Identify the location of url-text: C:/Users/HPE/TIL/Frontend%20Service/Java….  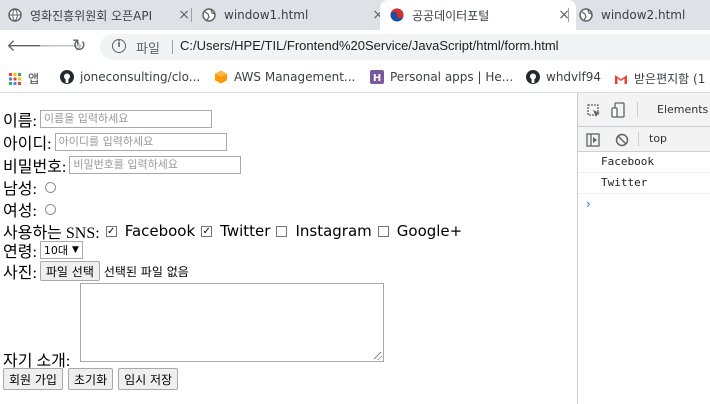
(369, 45).